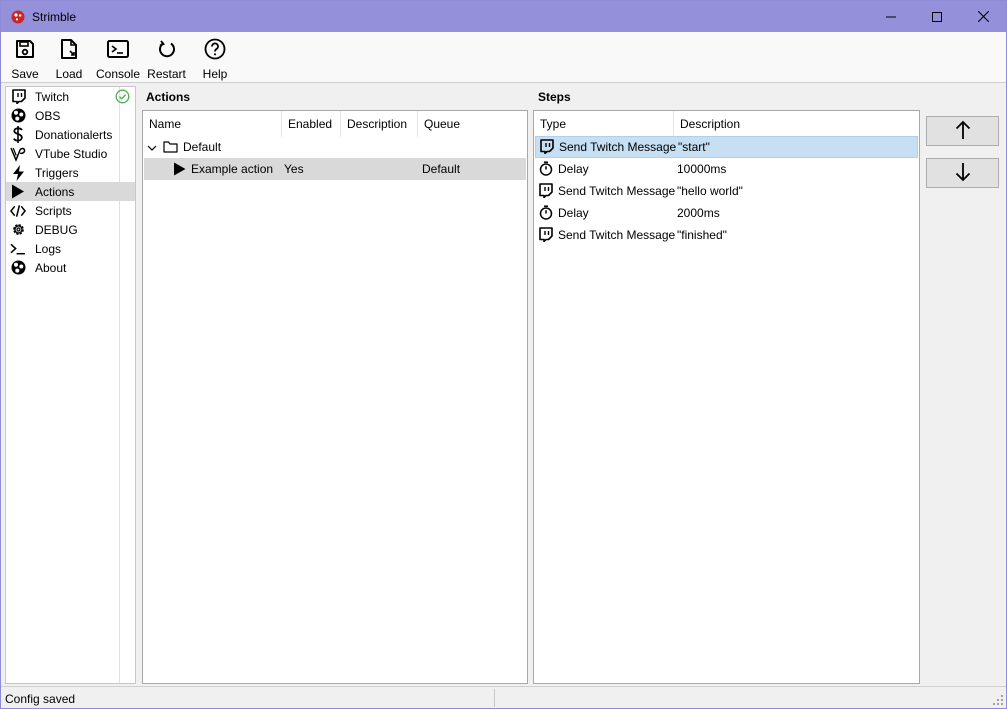  What do you see at coordinates (70, 248) in the screenshot?
I see `sidebar-item-logs: Logs` at bounding box center [70, 248].